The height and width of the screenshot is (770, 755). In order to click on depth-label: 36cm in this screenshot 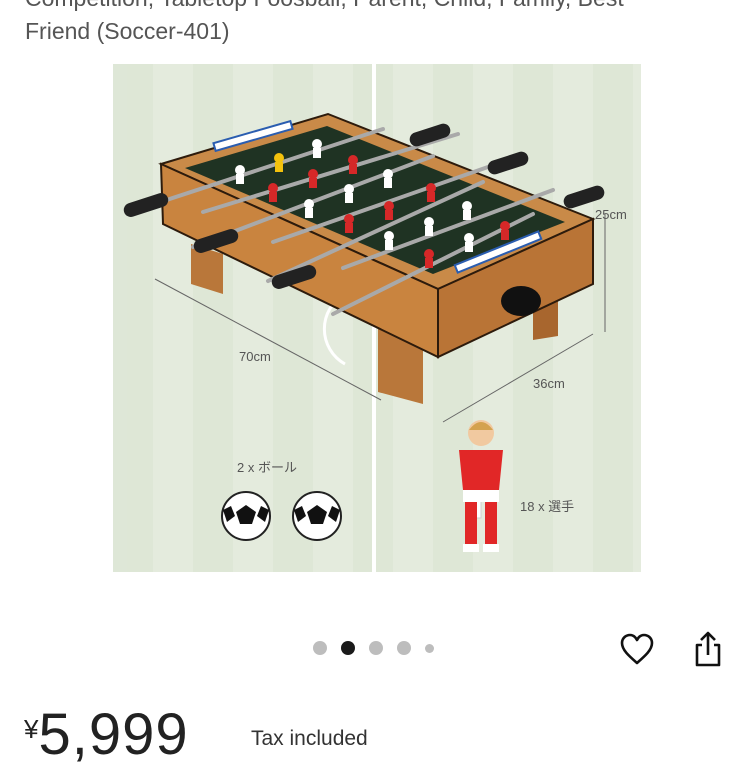, I will do `click(549, 383)`.